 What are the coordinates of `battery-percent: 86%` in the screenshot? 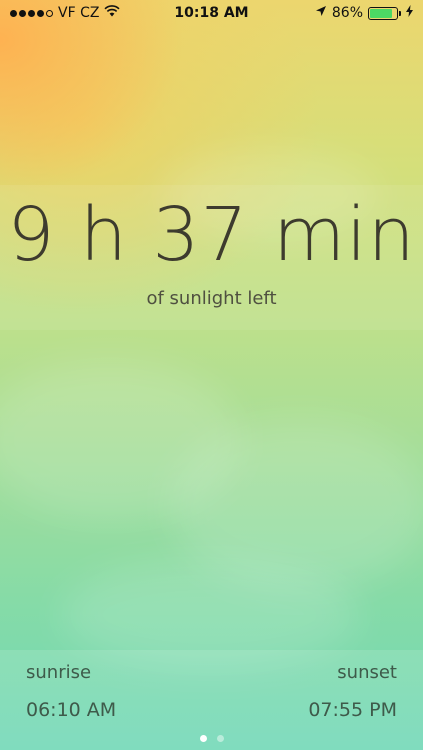 It's located at (347, 13).